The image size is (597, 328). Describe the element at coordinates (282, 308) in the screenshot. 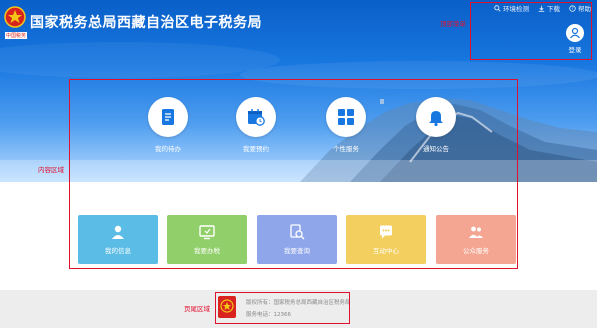

I see `footer-area-annotation-box` at that location.